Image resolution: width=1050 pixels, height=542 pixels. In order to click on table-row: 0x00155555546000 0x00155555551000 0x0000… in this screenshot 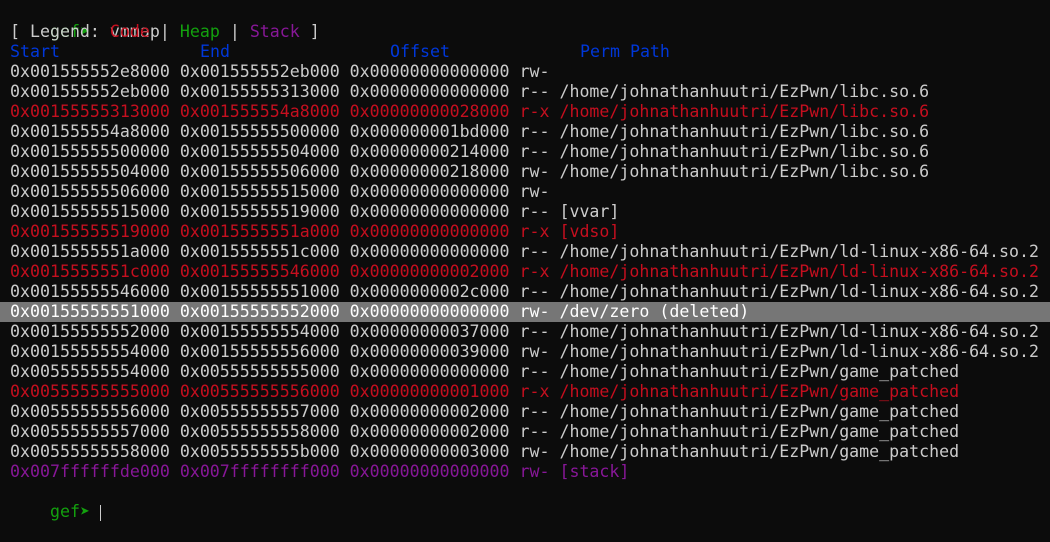, I will do `click(524, 291)`.